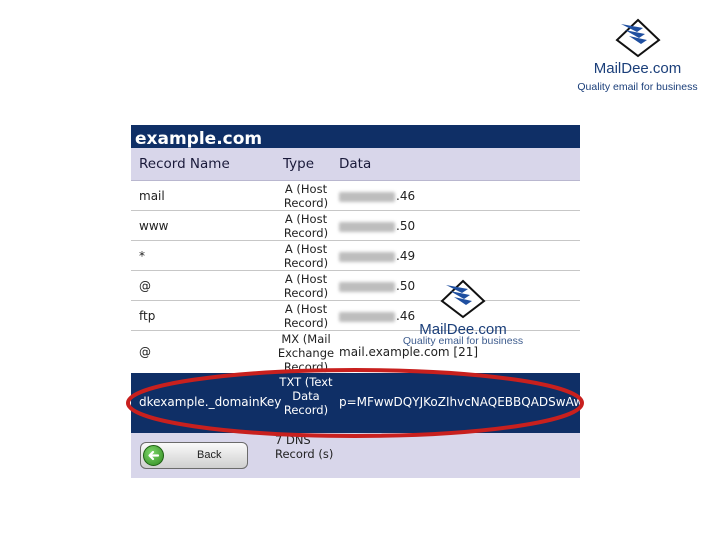 This screenshot has height=540, width=720. I want to click on record-count: 7 DNS Record (s), so click(304, 447).